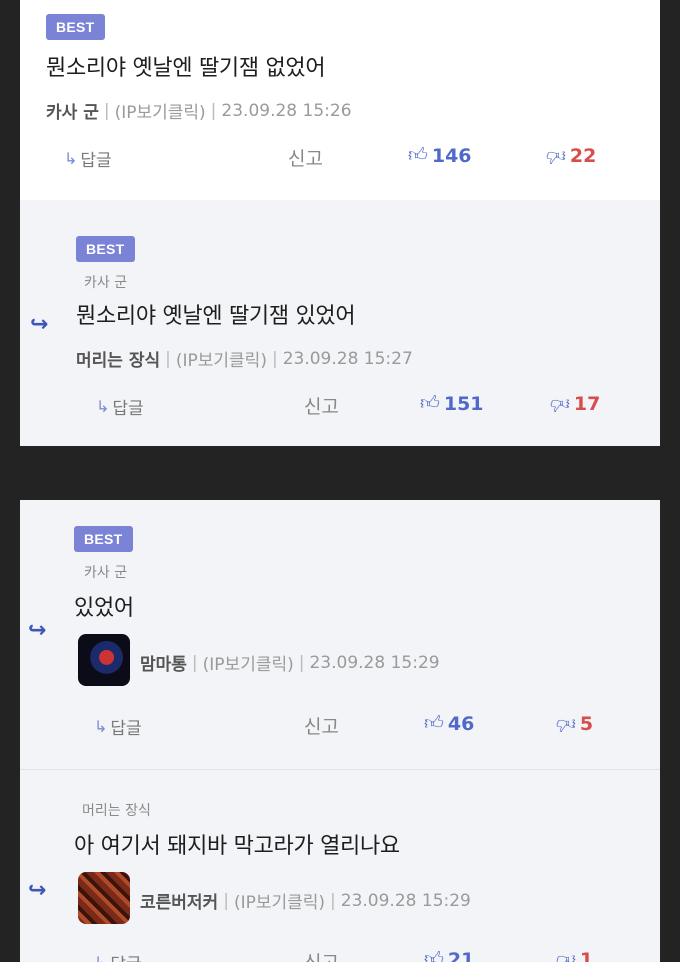  Describe the element at coordinates (347, 358) in the screenshot. I see `comment-date: 23.09.28 15:27` at that location.